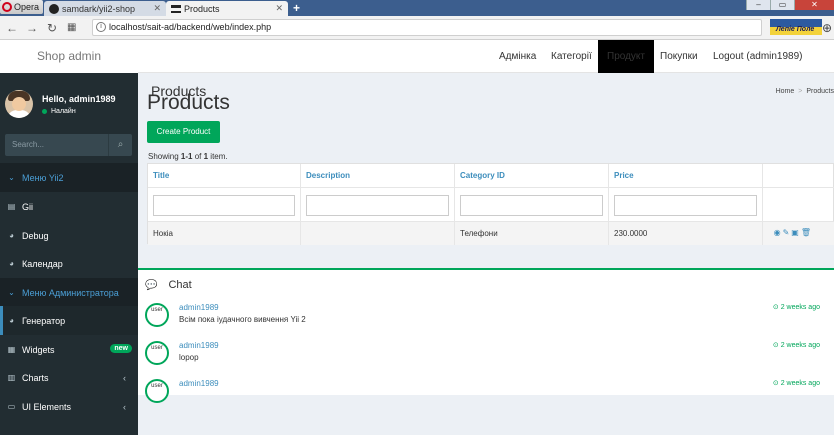  I want to click on reload-icon: ↻, so click(52, 28).